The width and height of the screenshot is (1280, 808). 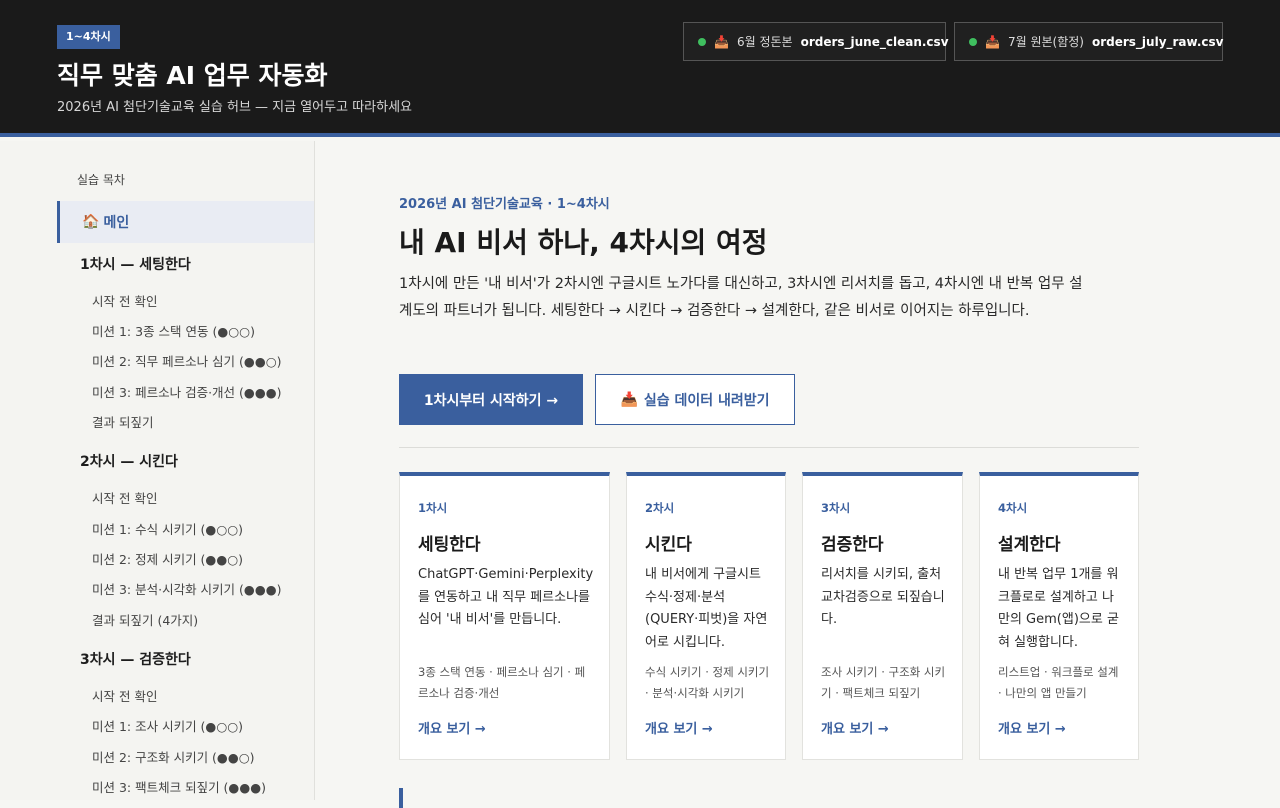 I want to click on section-marker, so click(x=401, y=798).